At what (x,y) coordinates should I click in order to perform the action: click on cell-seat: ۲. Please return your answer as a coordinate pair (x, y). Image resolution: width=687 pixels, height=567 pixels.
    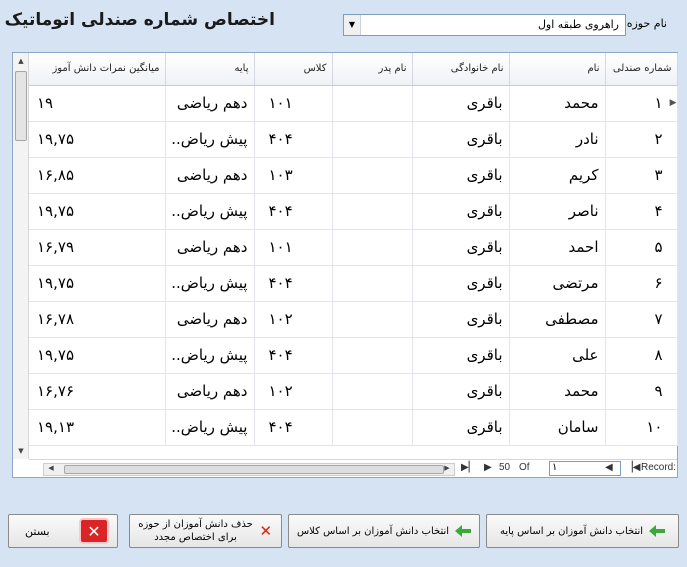
    Looking at the image, I should click on (641, 139).